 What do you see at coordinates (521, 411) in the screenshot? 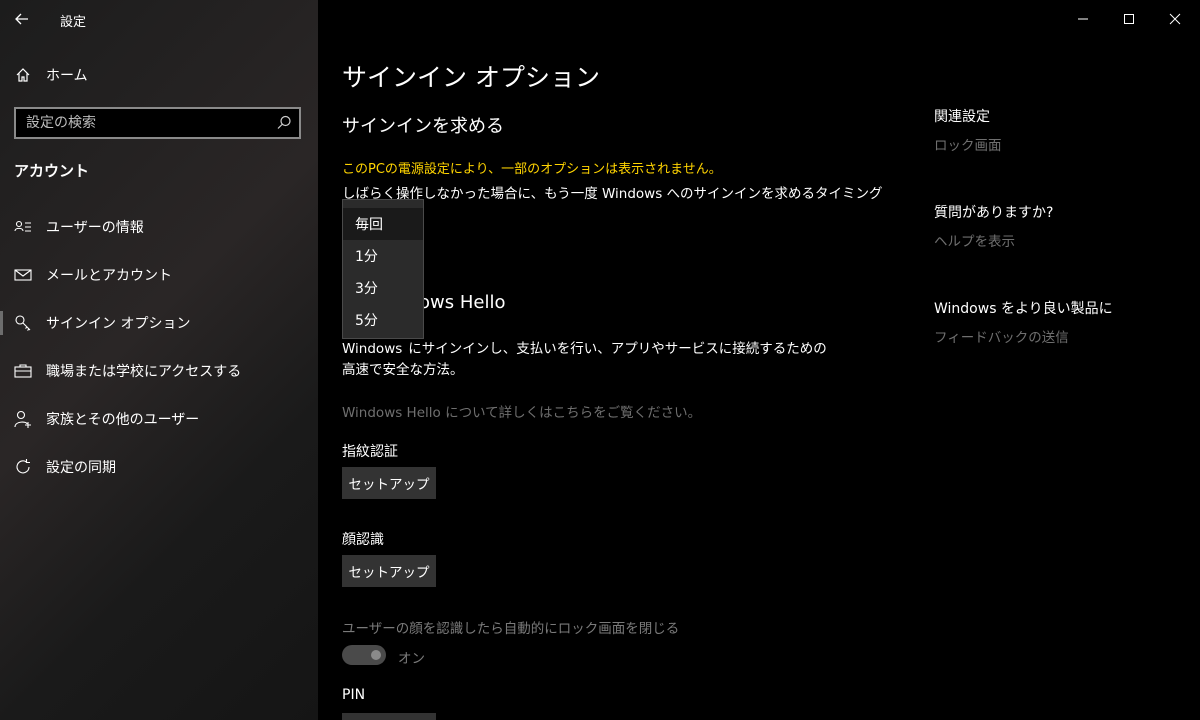
I see `windows-hello-learn-more-link: Windows Hello について詳しくはこちらをご覧ください。` at bounding box center [521, 411].